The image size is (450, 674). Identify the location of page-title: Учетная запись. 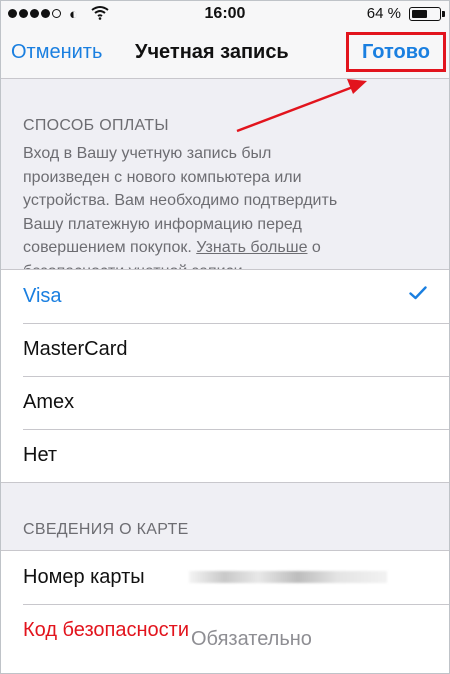
(212, 52).